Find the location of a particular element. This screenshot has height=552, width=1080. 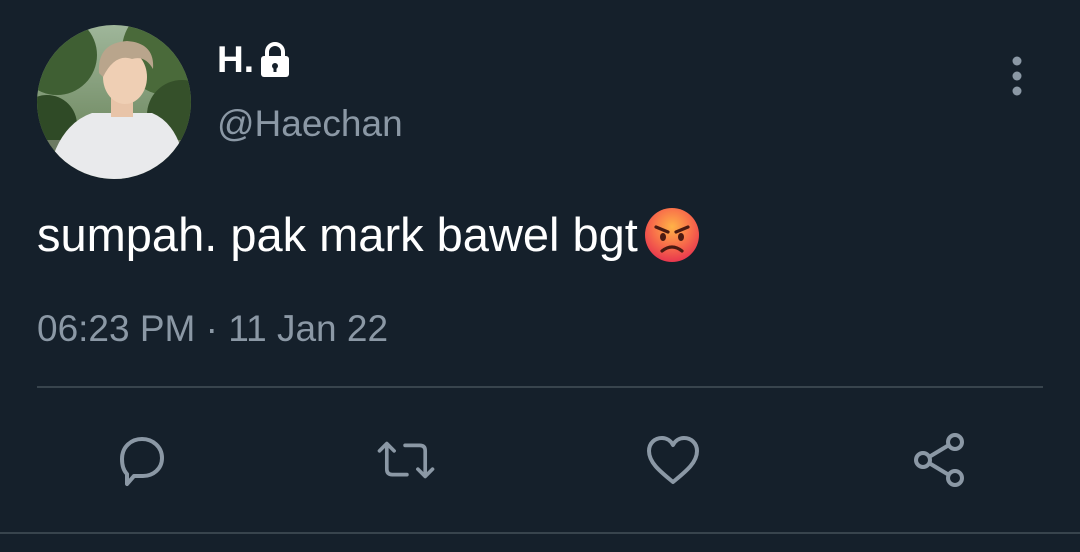

retweet-icon is located at coordinates (406, 460).